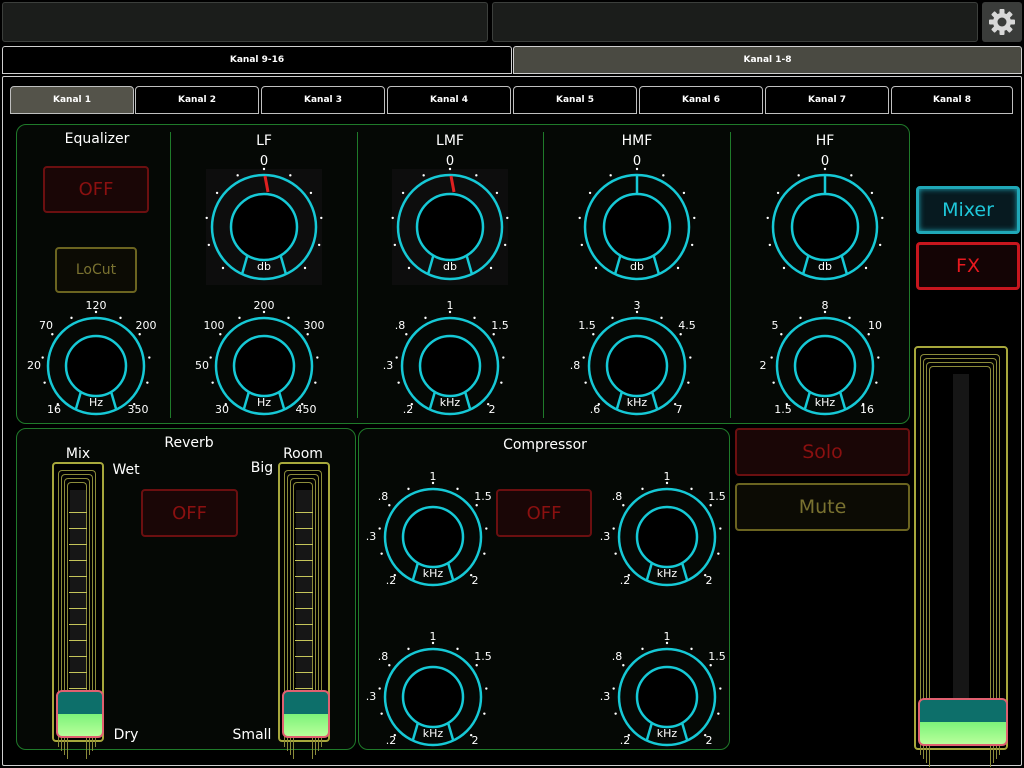  I want to click on tab-kanal-6: Kanal 6, so click(701, 100).